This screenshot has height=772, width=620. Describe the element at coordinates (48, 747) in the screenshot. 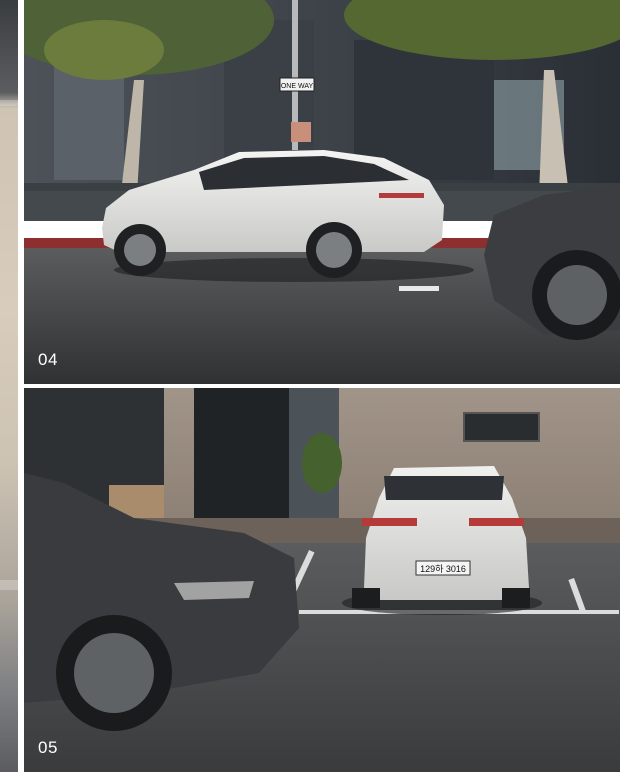

I see `panel-number-label: 05` at that location.